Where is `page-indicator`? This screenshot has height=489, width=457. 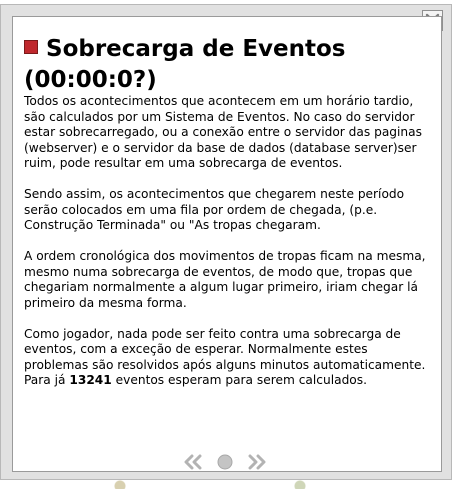 page-indicator is located at coordinates (225, 462).